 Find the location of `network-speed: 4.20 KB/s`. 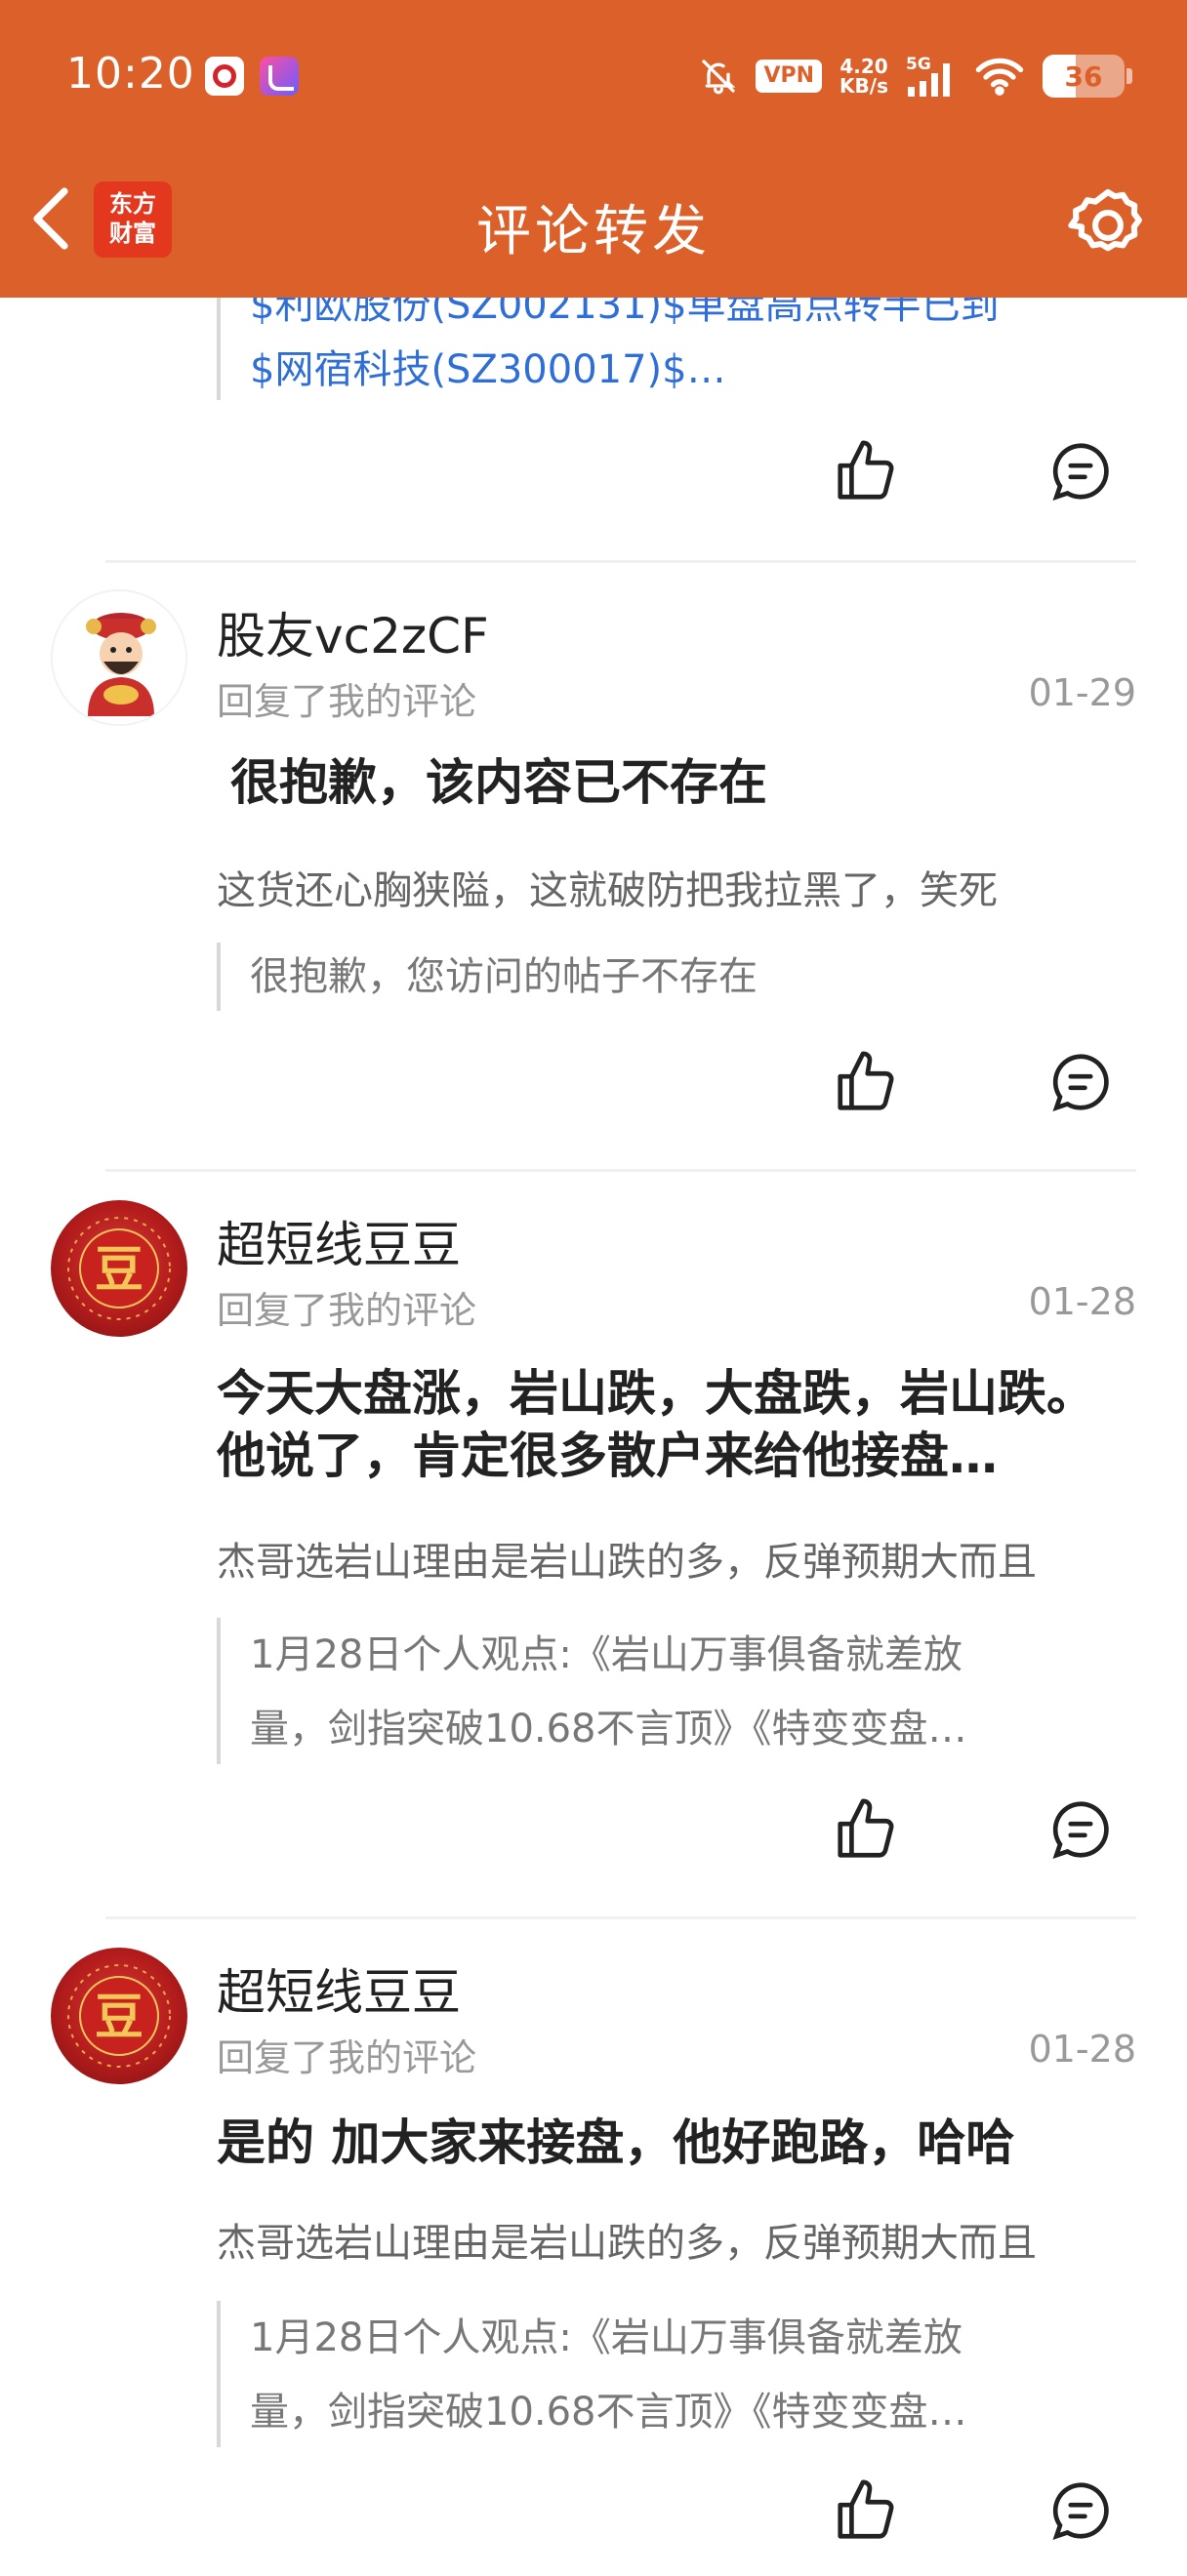

network-speed: 4.20 KB/s is located at coordinates (863, 76).